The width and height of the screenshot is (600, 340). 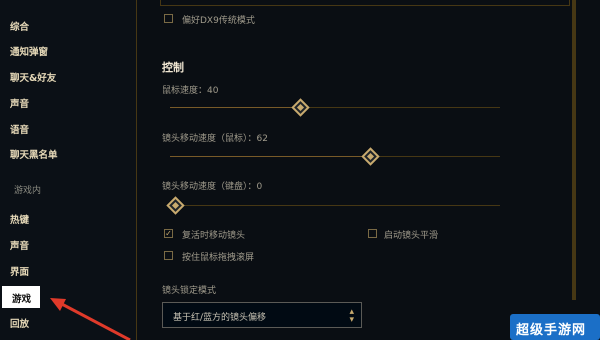 I want to click on site-watermark-logo: 超级手游网, so click(x=555, y=327).